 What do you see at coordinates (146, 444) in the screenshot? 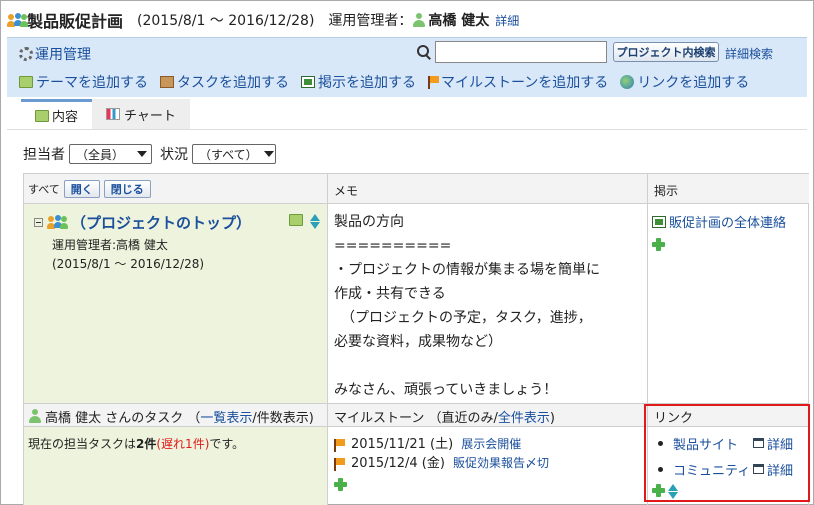
I see `tasks-summary-count: 2件` at bounding box center [146, 444].